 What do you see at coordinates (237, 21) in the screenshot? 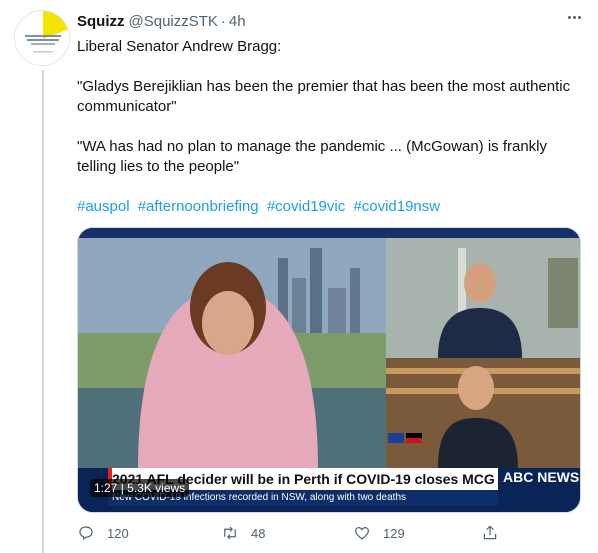
I see `tweet-timestamp: 4h` at bounding box center [237, 21].